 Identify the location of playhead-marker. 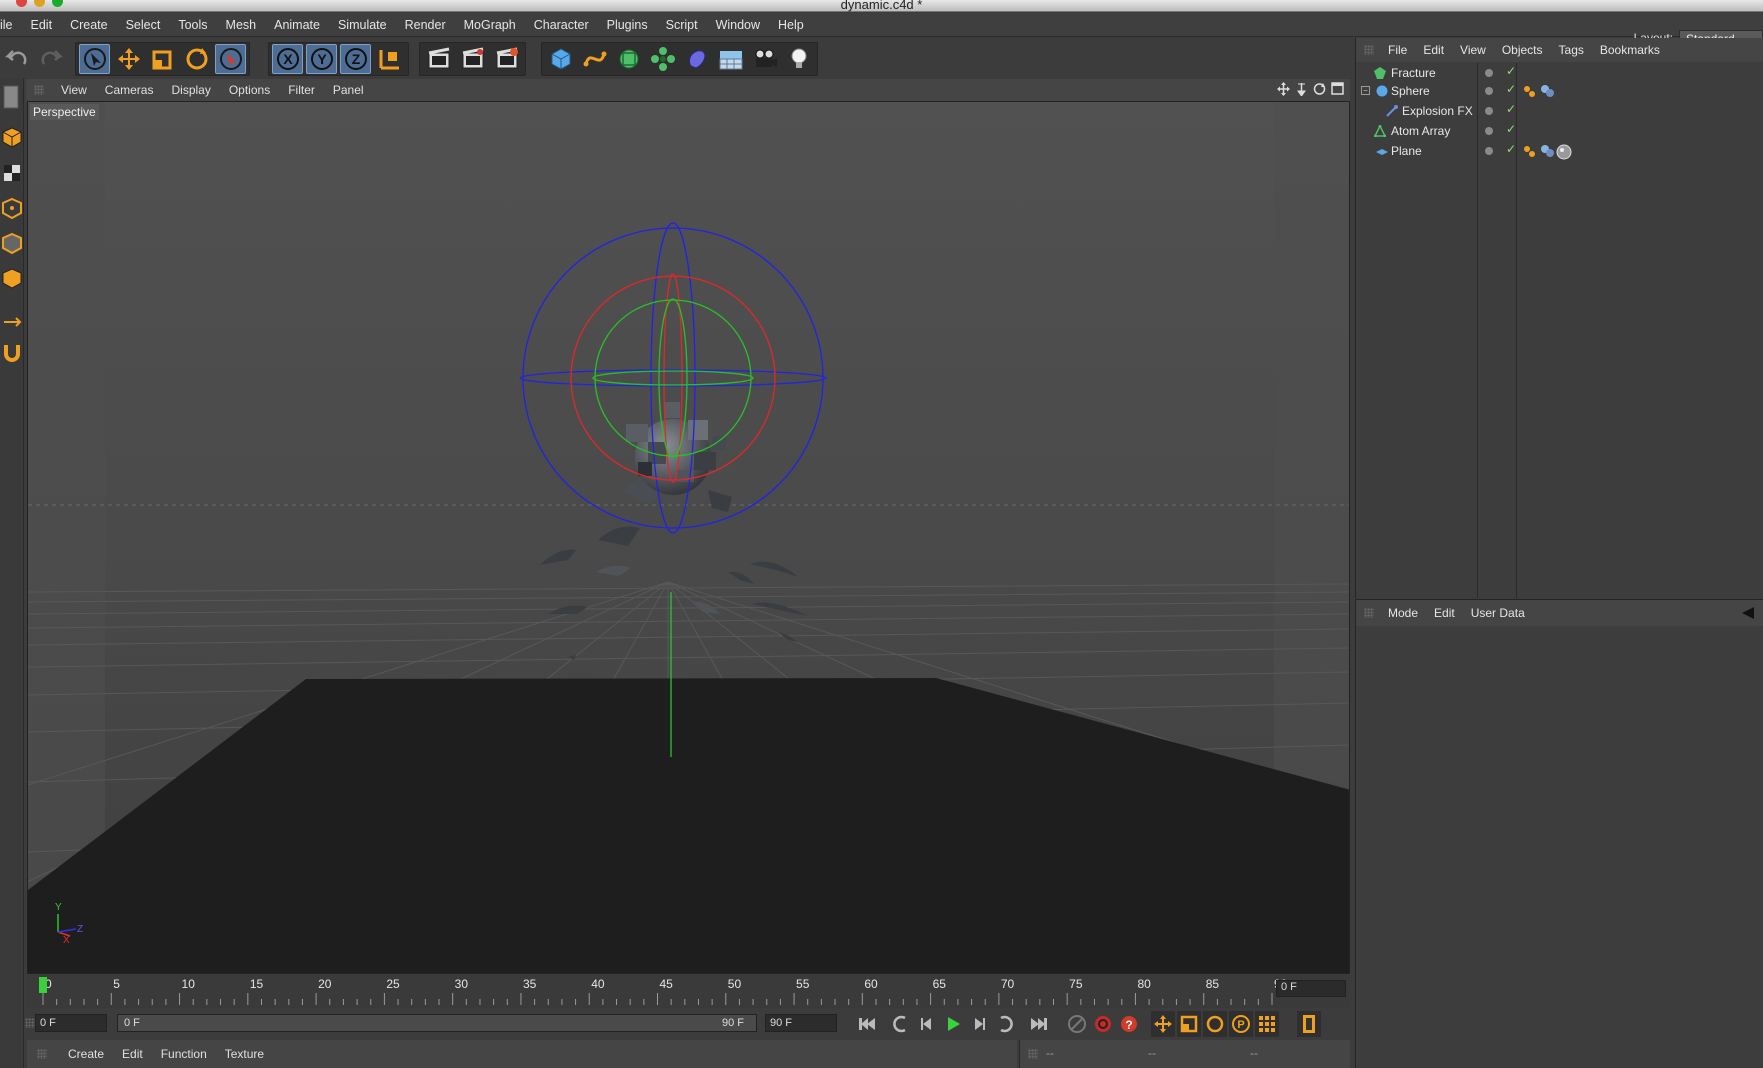
(43, 985).